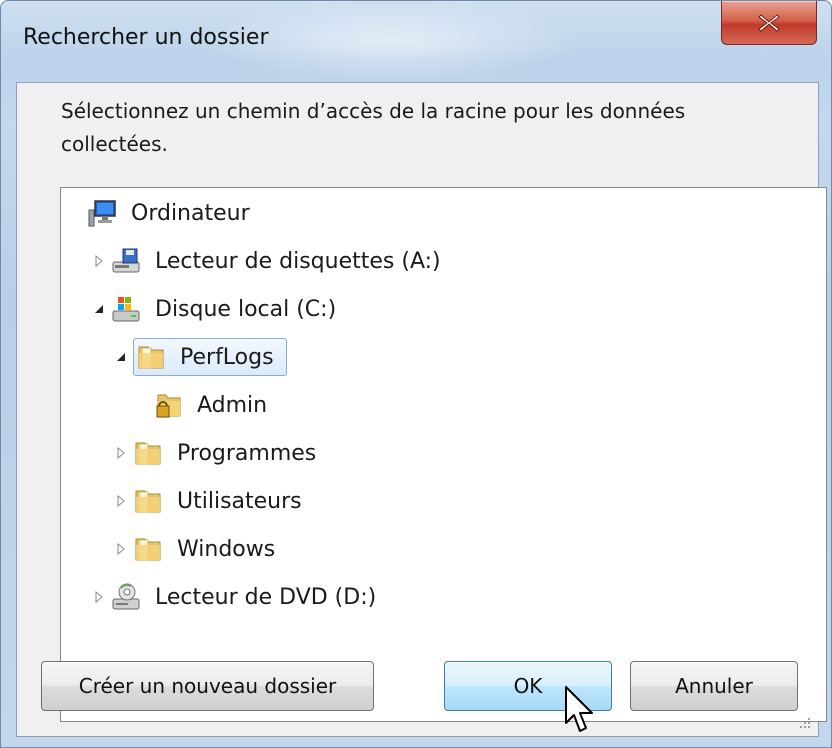 This screenshot has height=748, width=832. Describe the element at coordinates (232, 405) in the screenshot. I see `tree-item-label: Admin` at that location.